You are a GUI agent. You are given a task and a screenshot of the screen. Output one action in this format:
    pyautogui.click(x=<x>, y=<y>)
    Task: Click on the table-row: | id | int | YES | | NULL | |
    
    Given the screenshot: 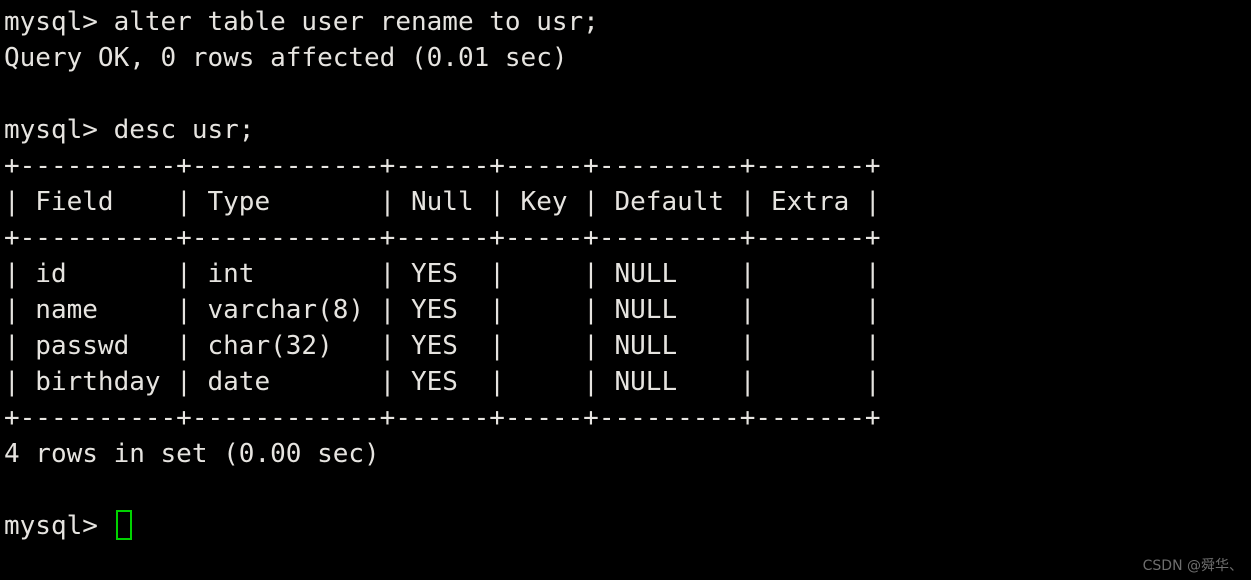 What is the action you would take?
    pyautogui.click(x=442, y=274)
    